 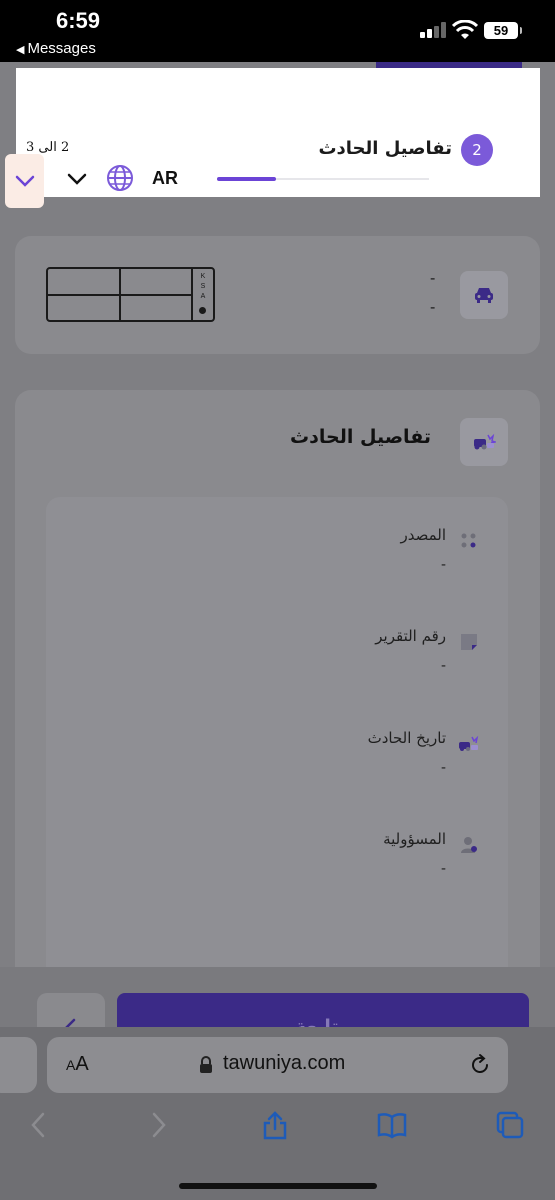 I want to click on reload-icon, so click(x=480, y=1065).